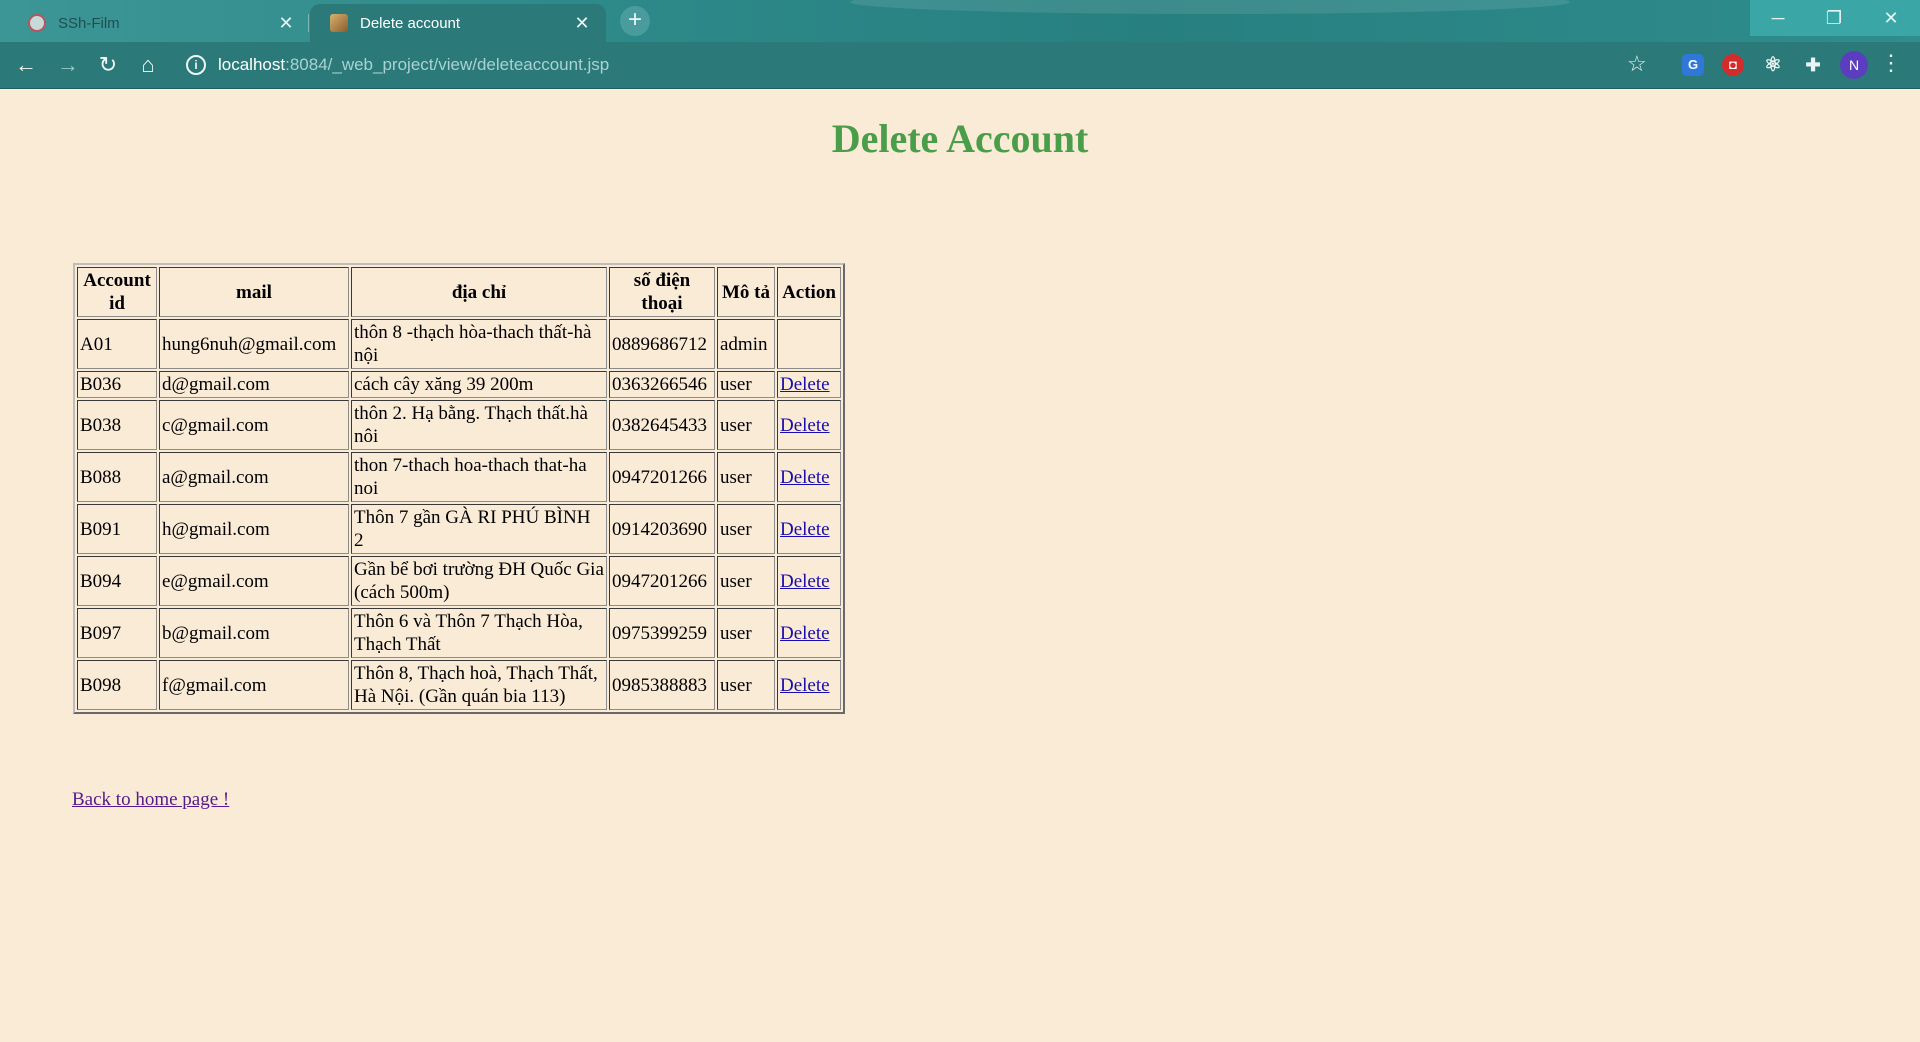  What do you see at coordinates (1778, 18) in the screenshot?
I see `minimize-button: ─` at bounding box center [1778, 18].